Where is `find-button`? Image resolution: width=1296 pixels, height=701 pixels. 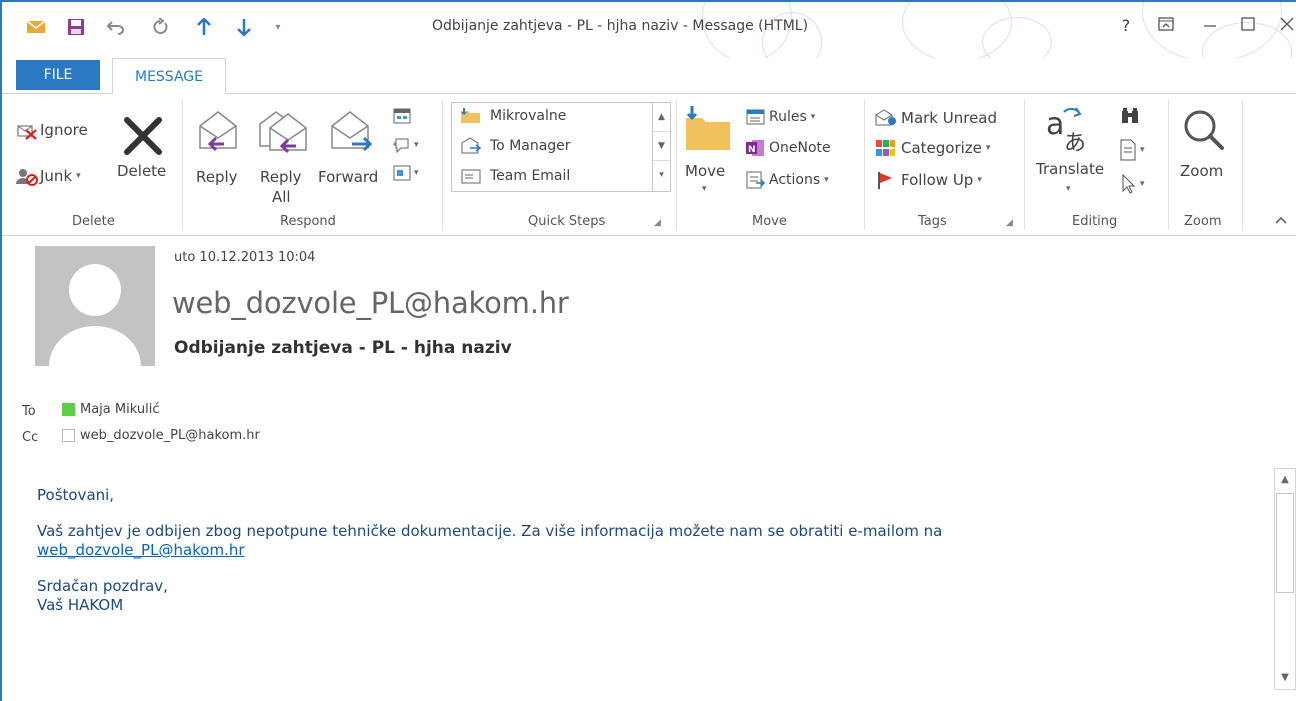
find-button is located at coordinates (1135, 118).